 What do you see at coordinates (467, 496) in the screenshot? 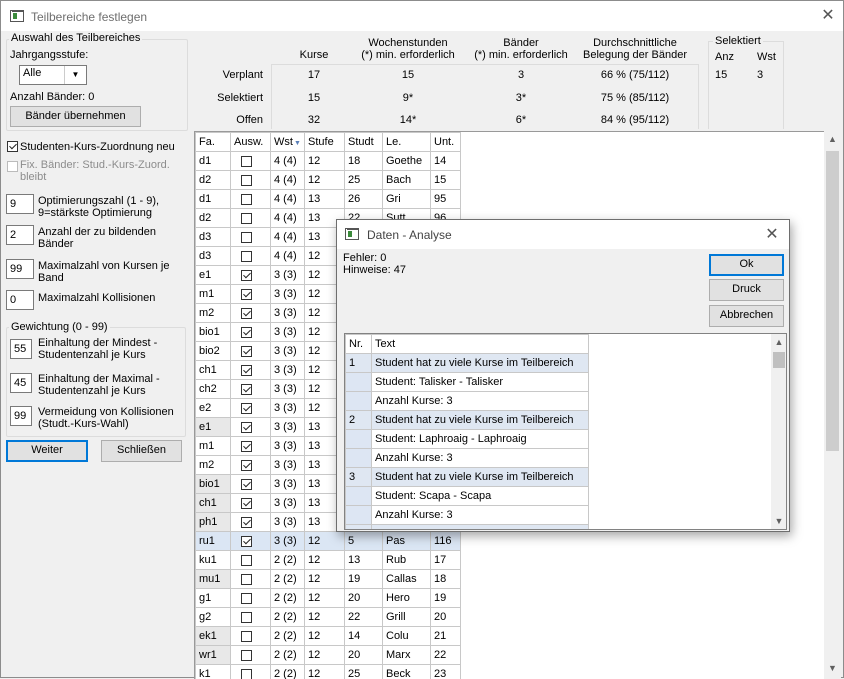
I see `list-item: Student: Scapa - Scapa` at bounding box center [467, 496].